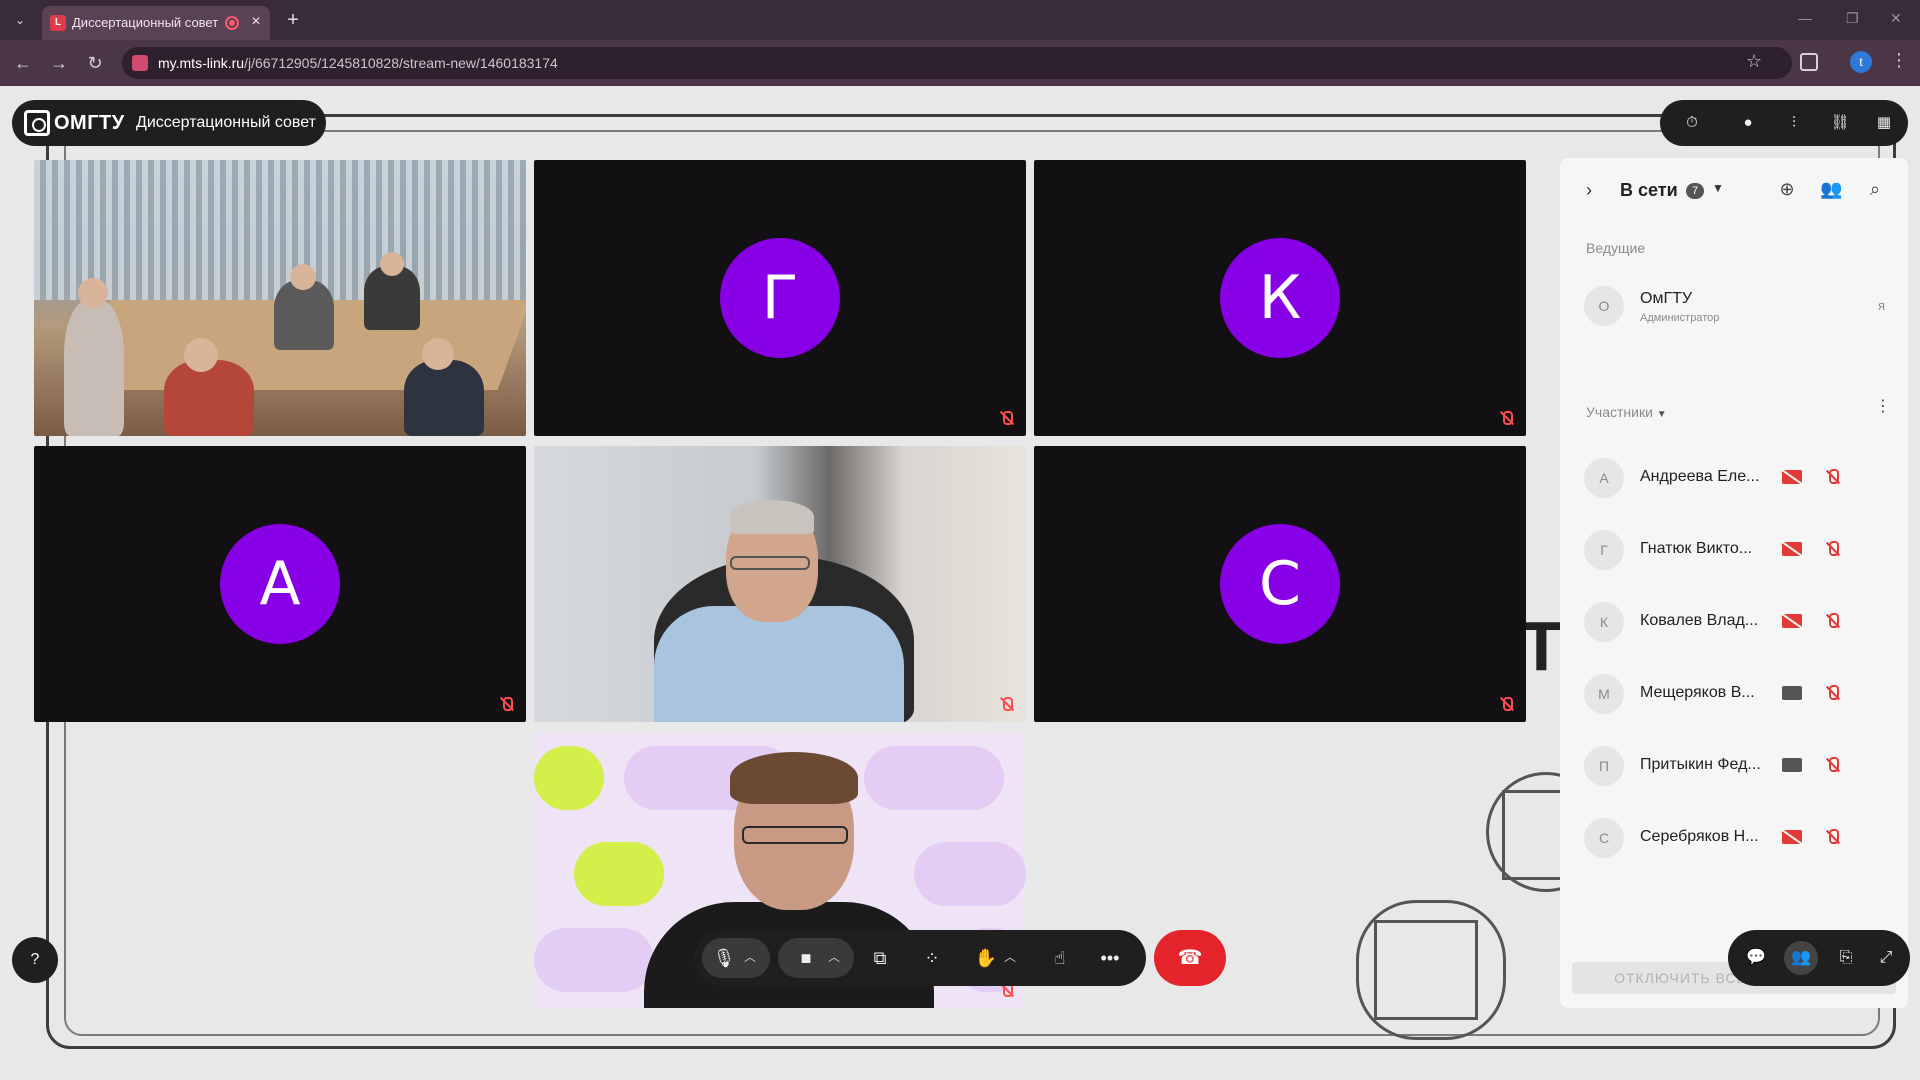 The height and width of the screenshot is (1080, 1920). I want to click on apps-grid-icon: ▦, so click(1884, 123).